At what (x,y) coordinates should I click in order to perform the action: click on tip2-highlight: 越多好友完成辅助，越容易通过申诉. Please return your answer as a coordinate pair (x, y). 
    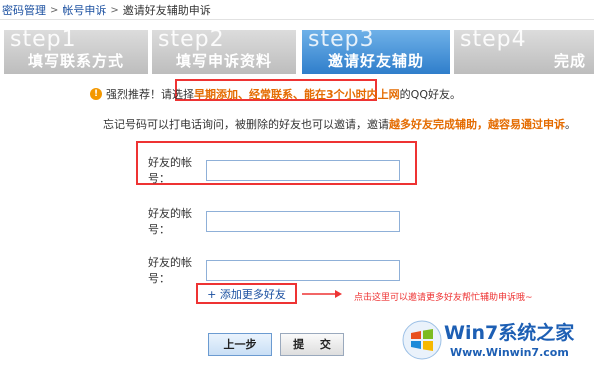
    Looking at the image, I should click on (477, 124).